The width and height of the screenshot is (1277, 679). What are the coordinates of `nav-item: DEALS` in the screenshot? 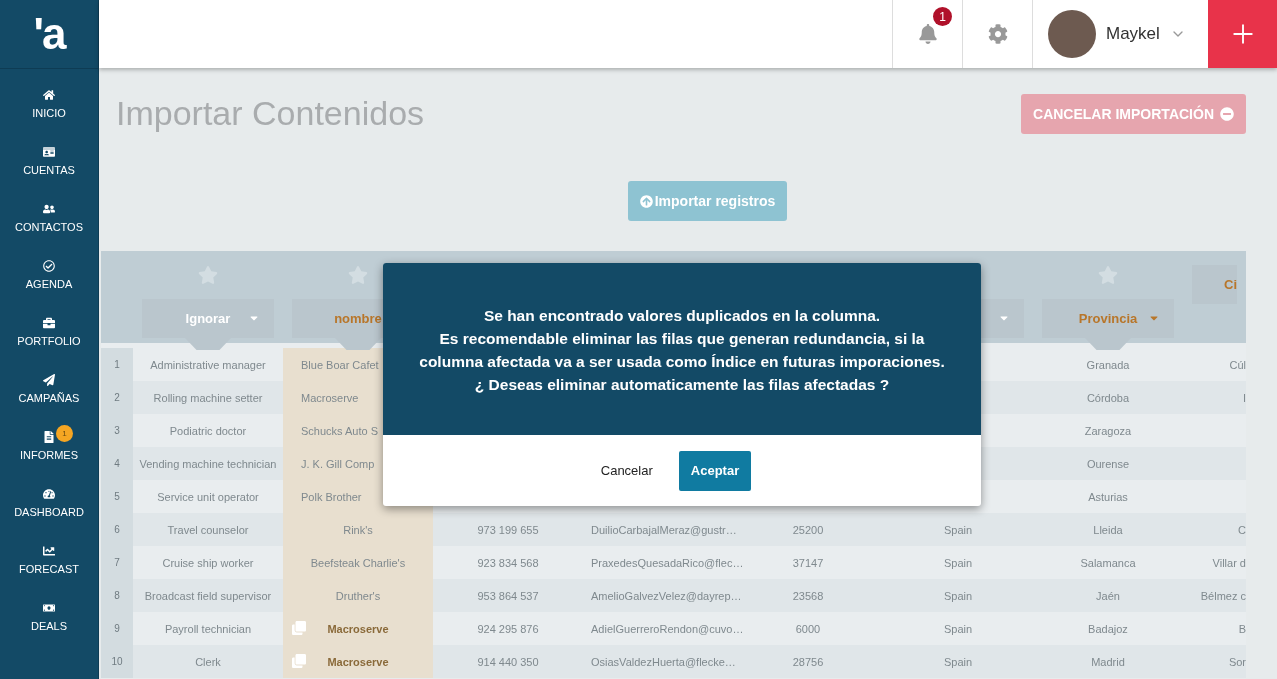 It's located at (49, 616).